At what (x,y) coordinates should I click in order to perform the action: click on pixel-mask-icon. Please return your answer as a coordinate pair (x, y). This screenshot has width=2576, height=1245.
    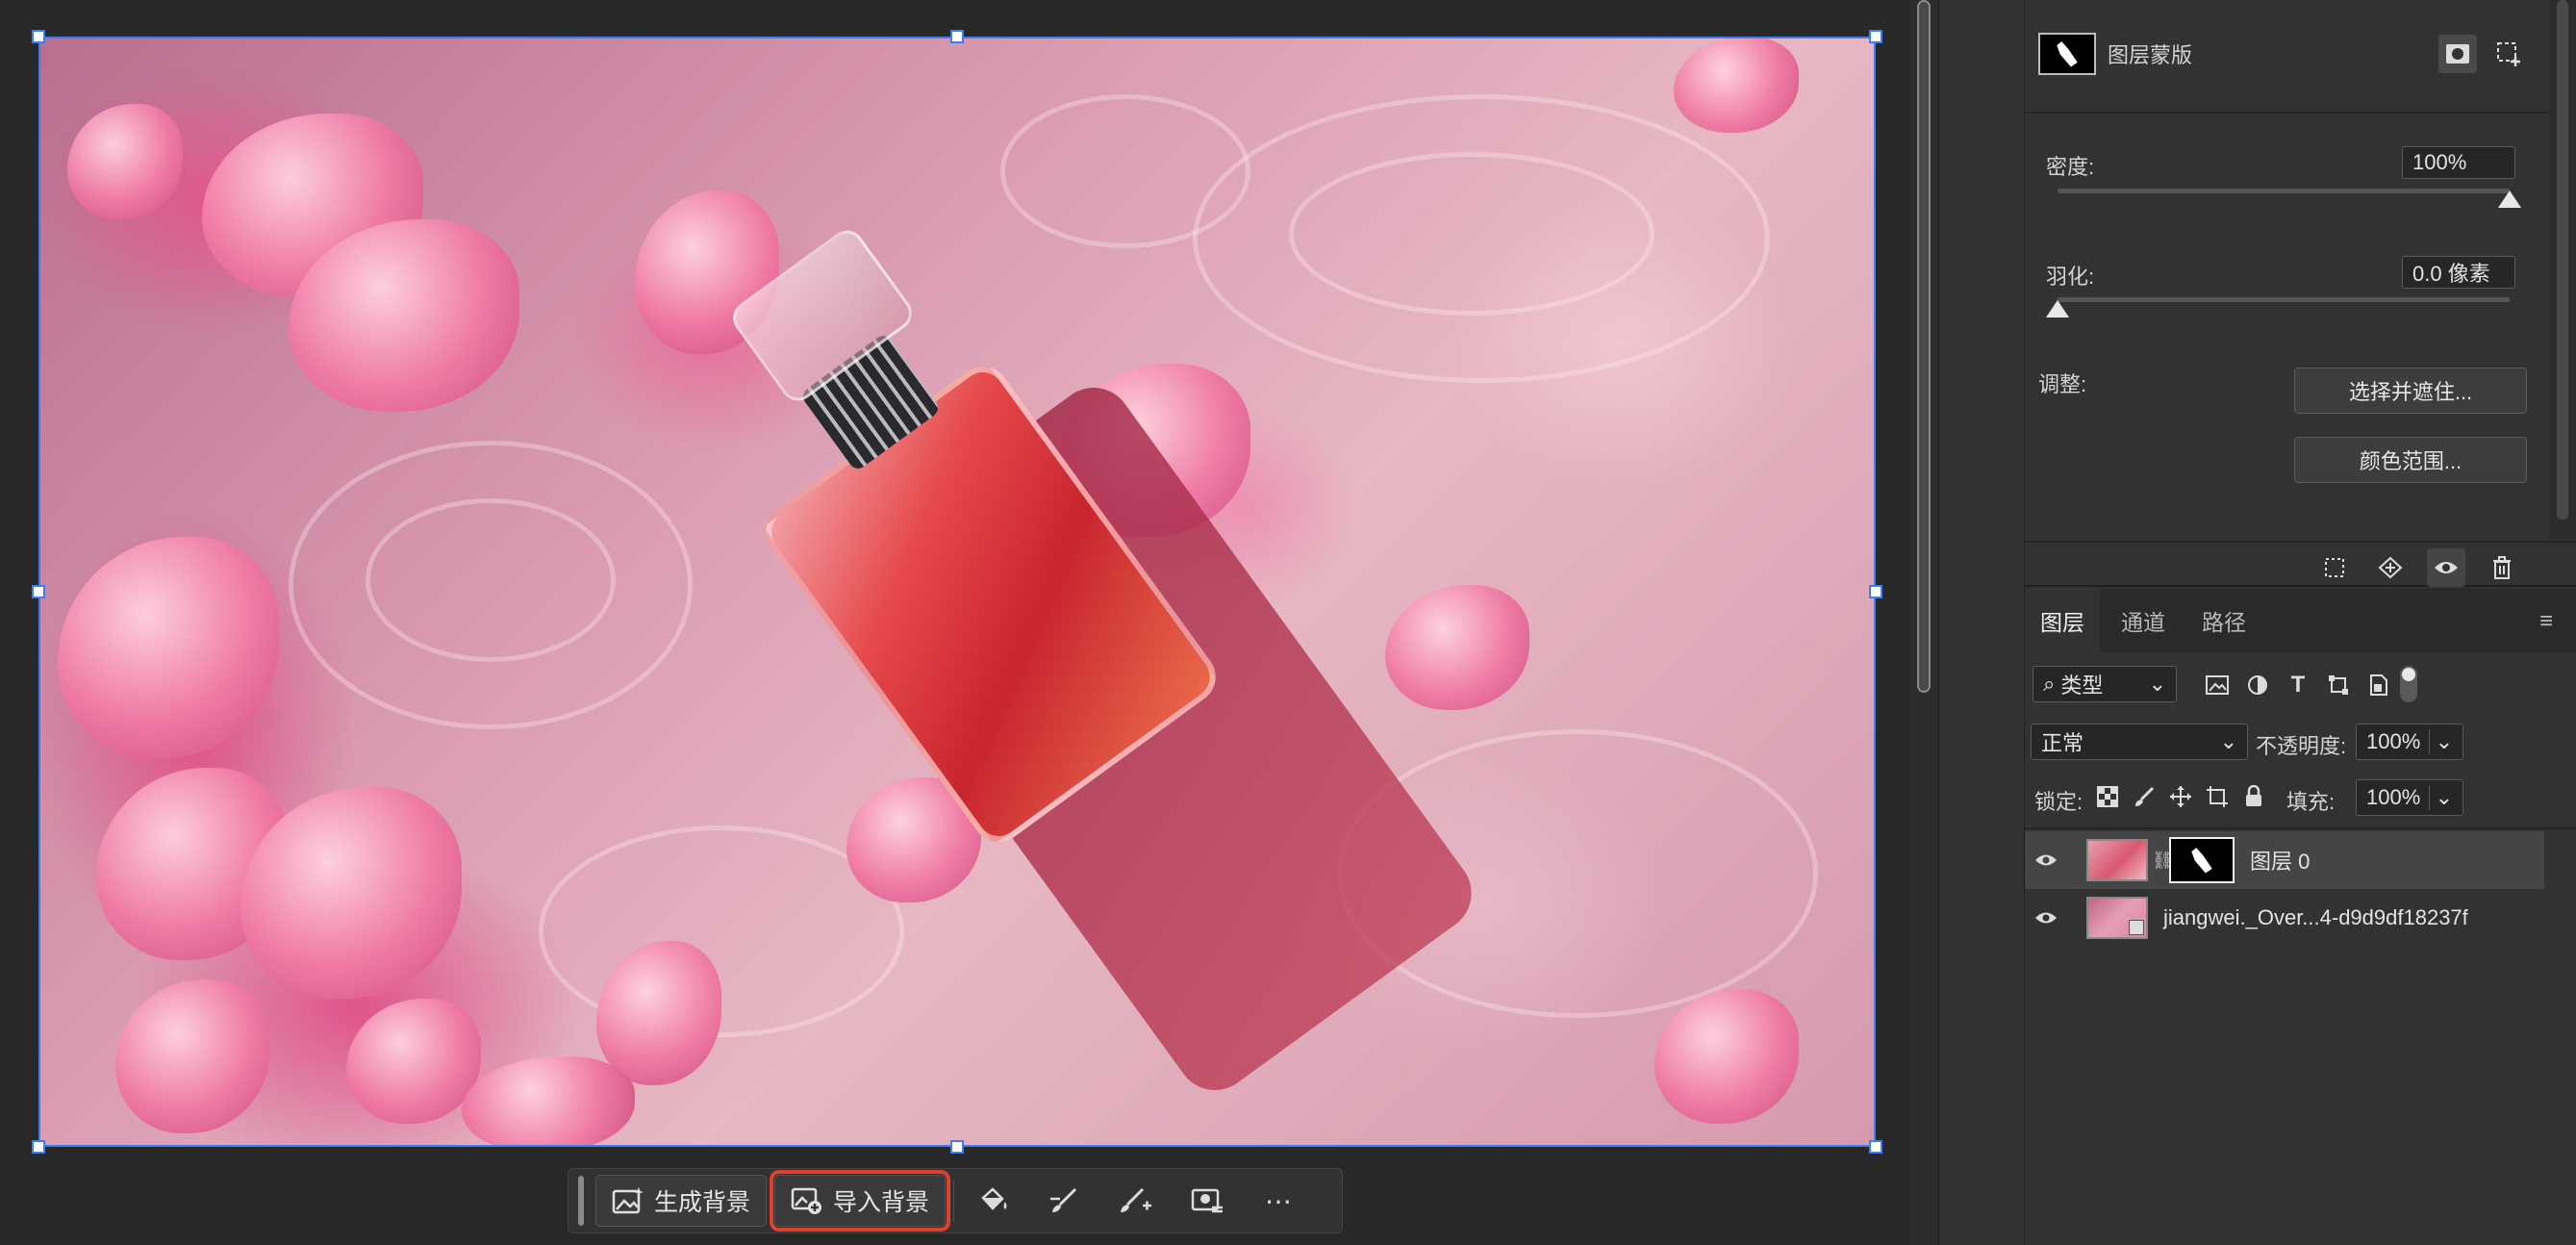
    Looking at the image, I should click on (2457, 54).